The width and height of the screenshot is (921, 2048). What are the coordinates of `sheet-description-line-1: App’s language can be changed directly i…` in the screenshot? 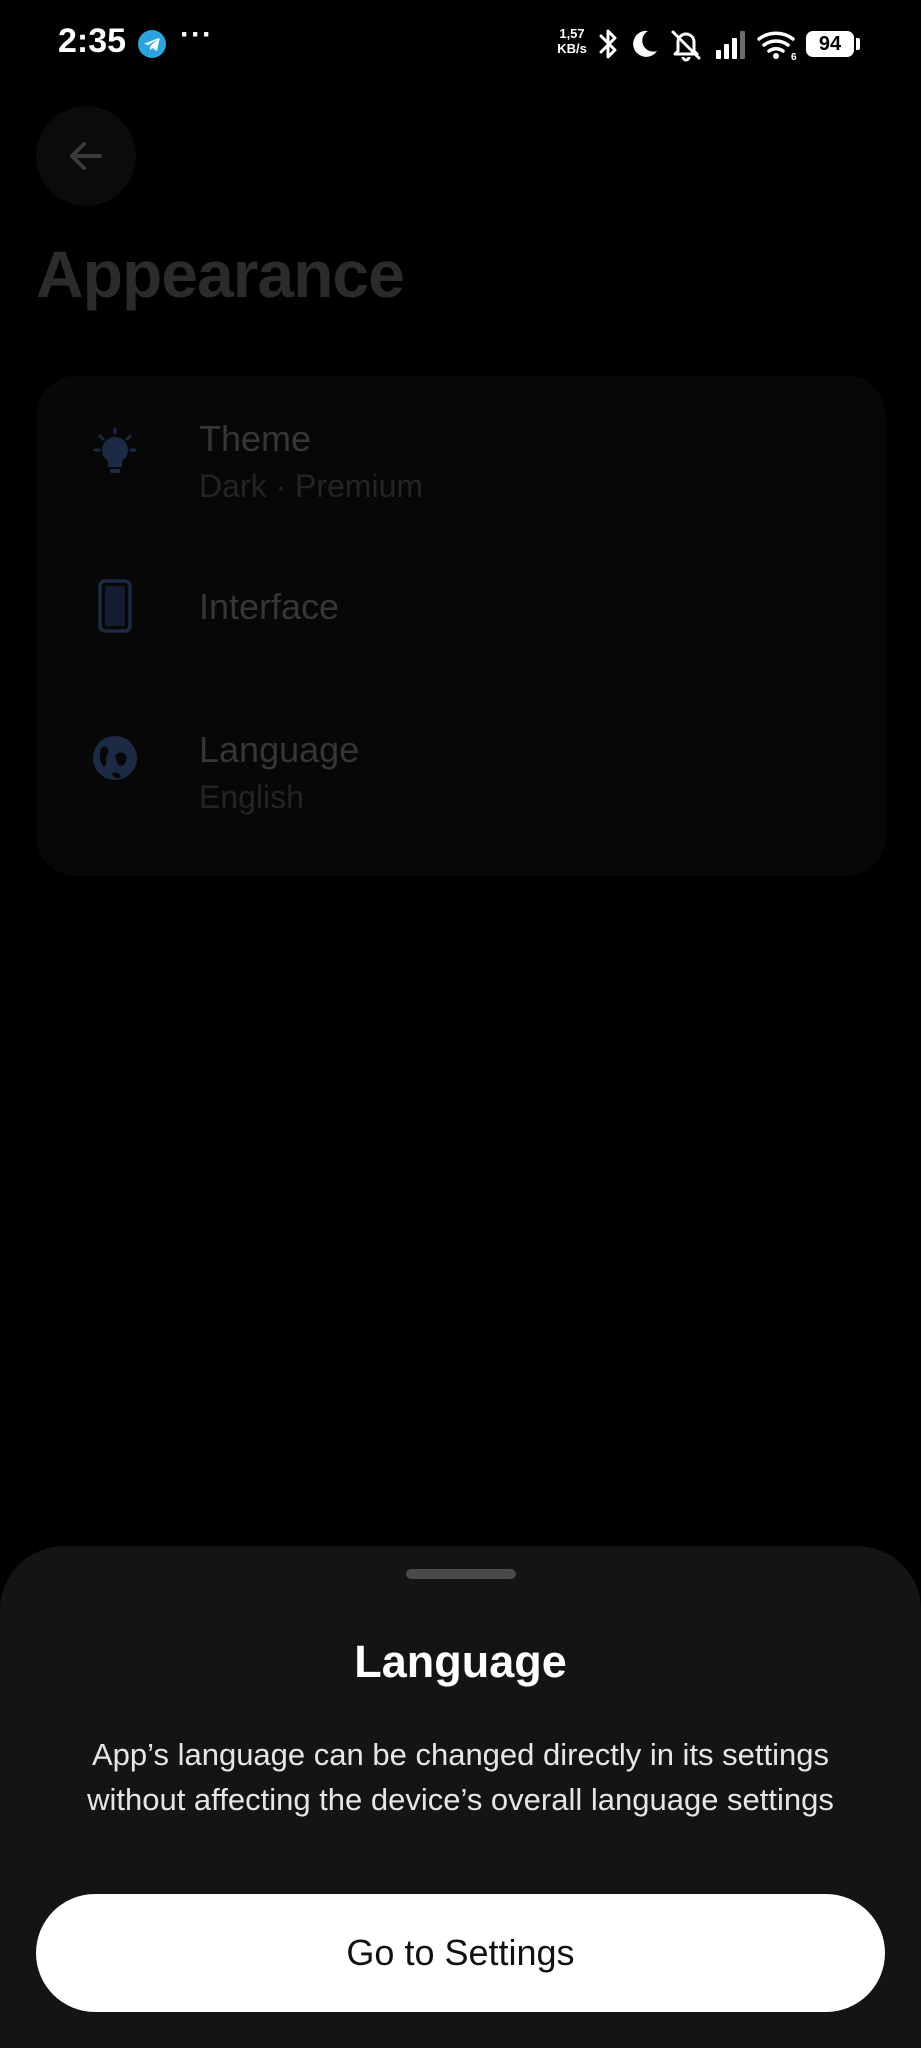 It's located at (460, 1754).